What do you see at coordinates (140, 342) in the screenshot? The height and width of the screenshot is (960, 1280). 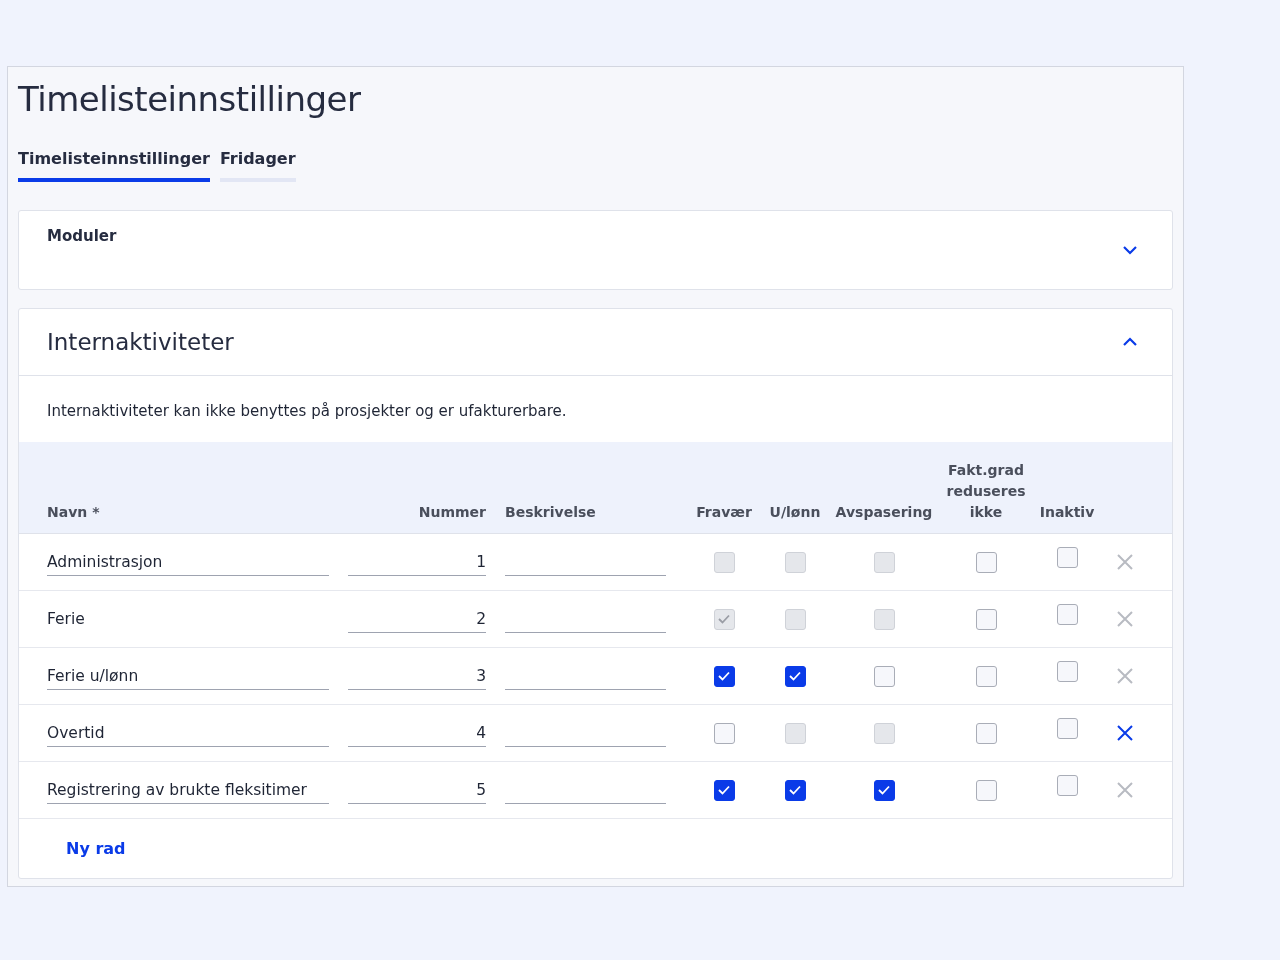 I see `section-title: Internaktiviteter` at bounding box center [140, 342].